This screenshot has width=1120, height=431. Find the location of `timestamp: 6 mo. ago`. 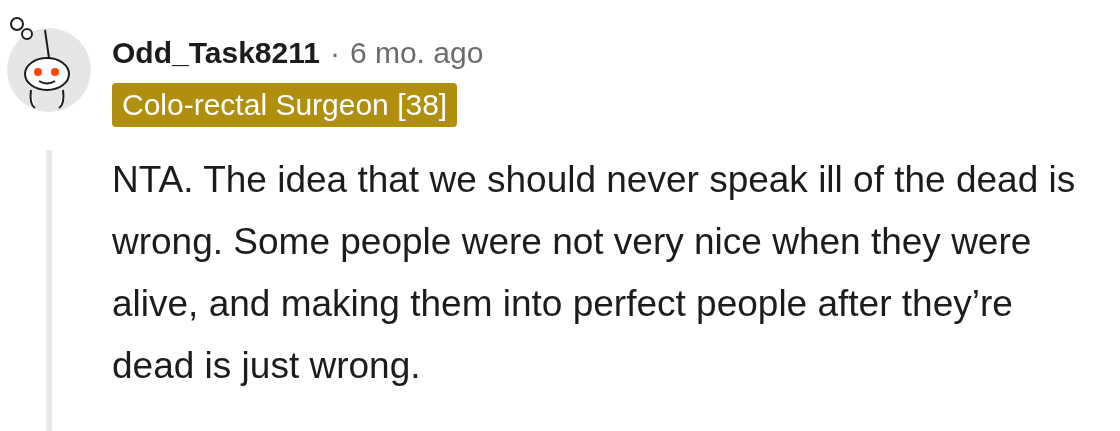

timestamp: 6 mo. ago is located at coordinates (416, 53).